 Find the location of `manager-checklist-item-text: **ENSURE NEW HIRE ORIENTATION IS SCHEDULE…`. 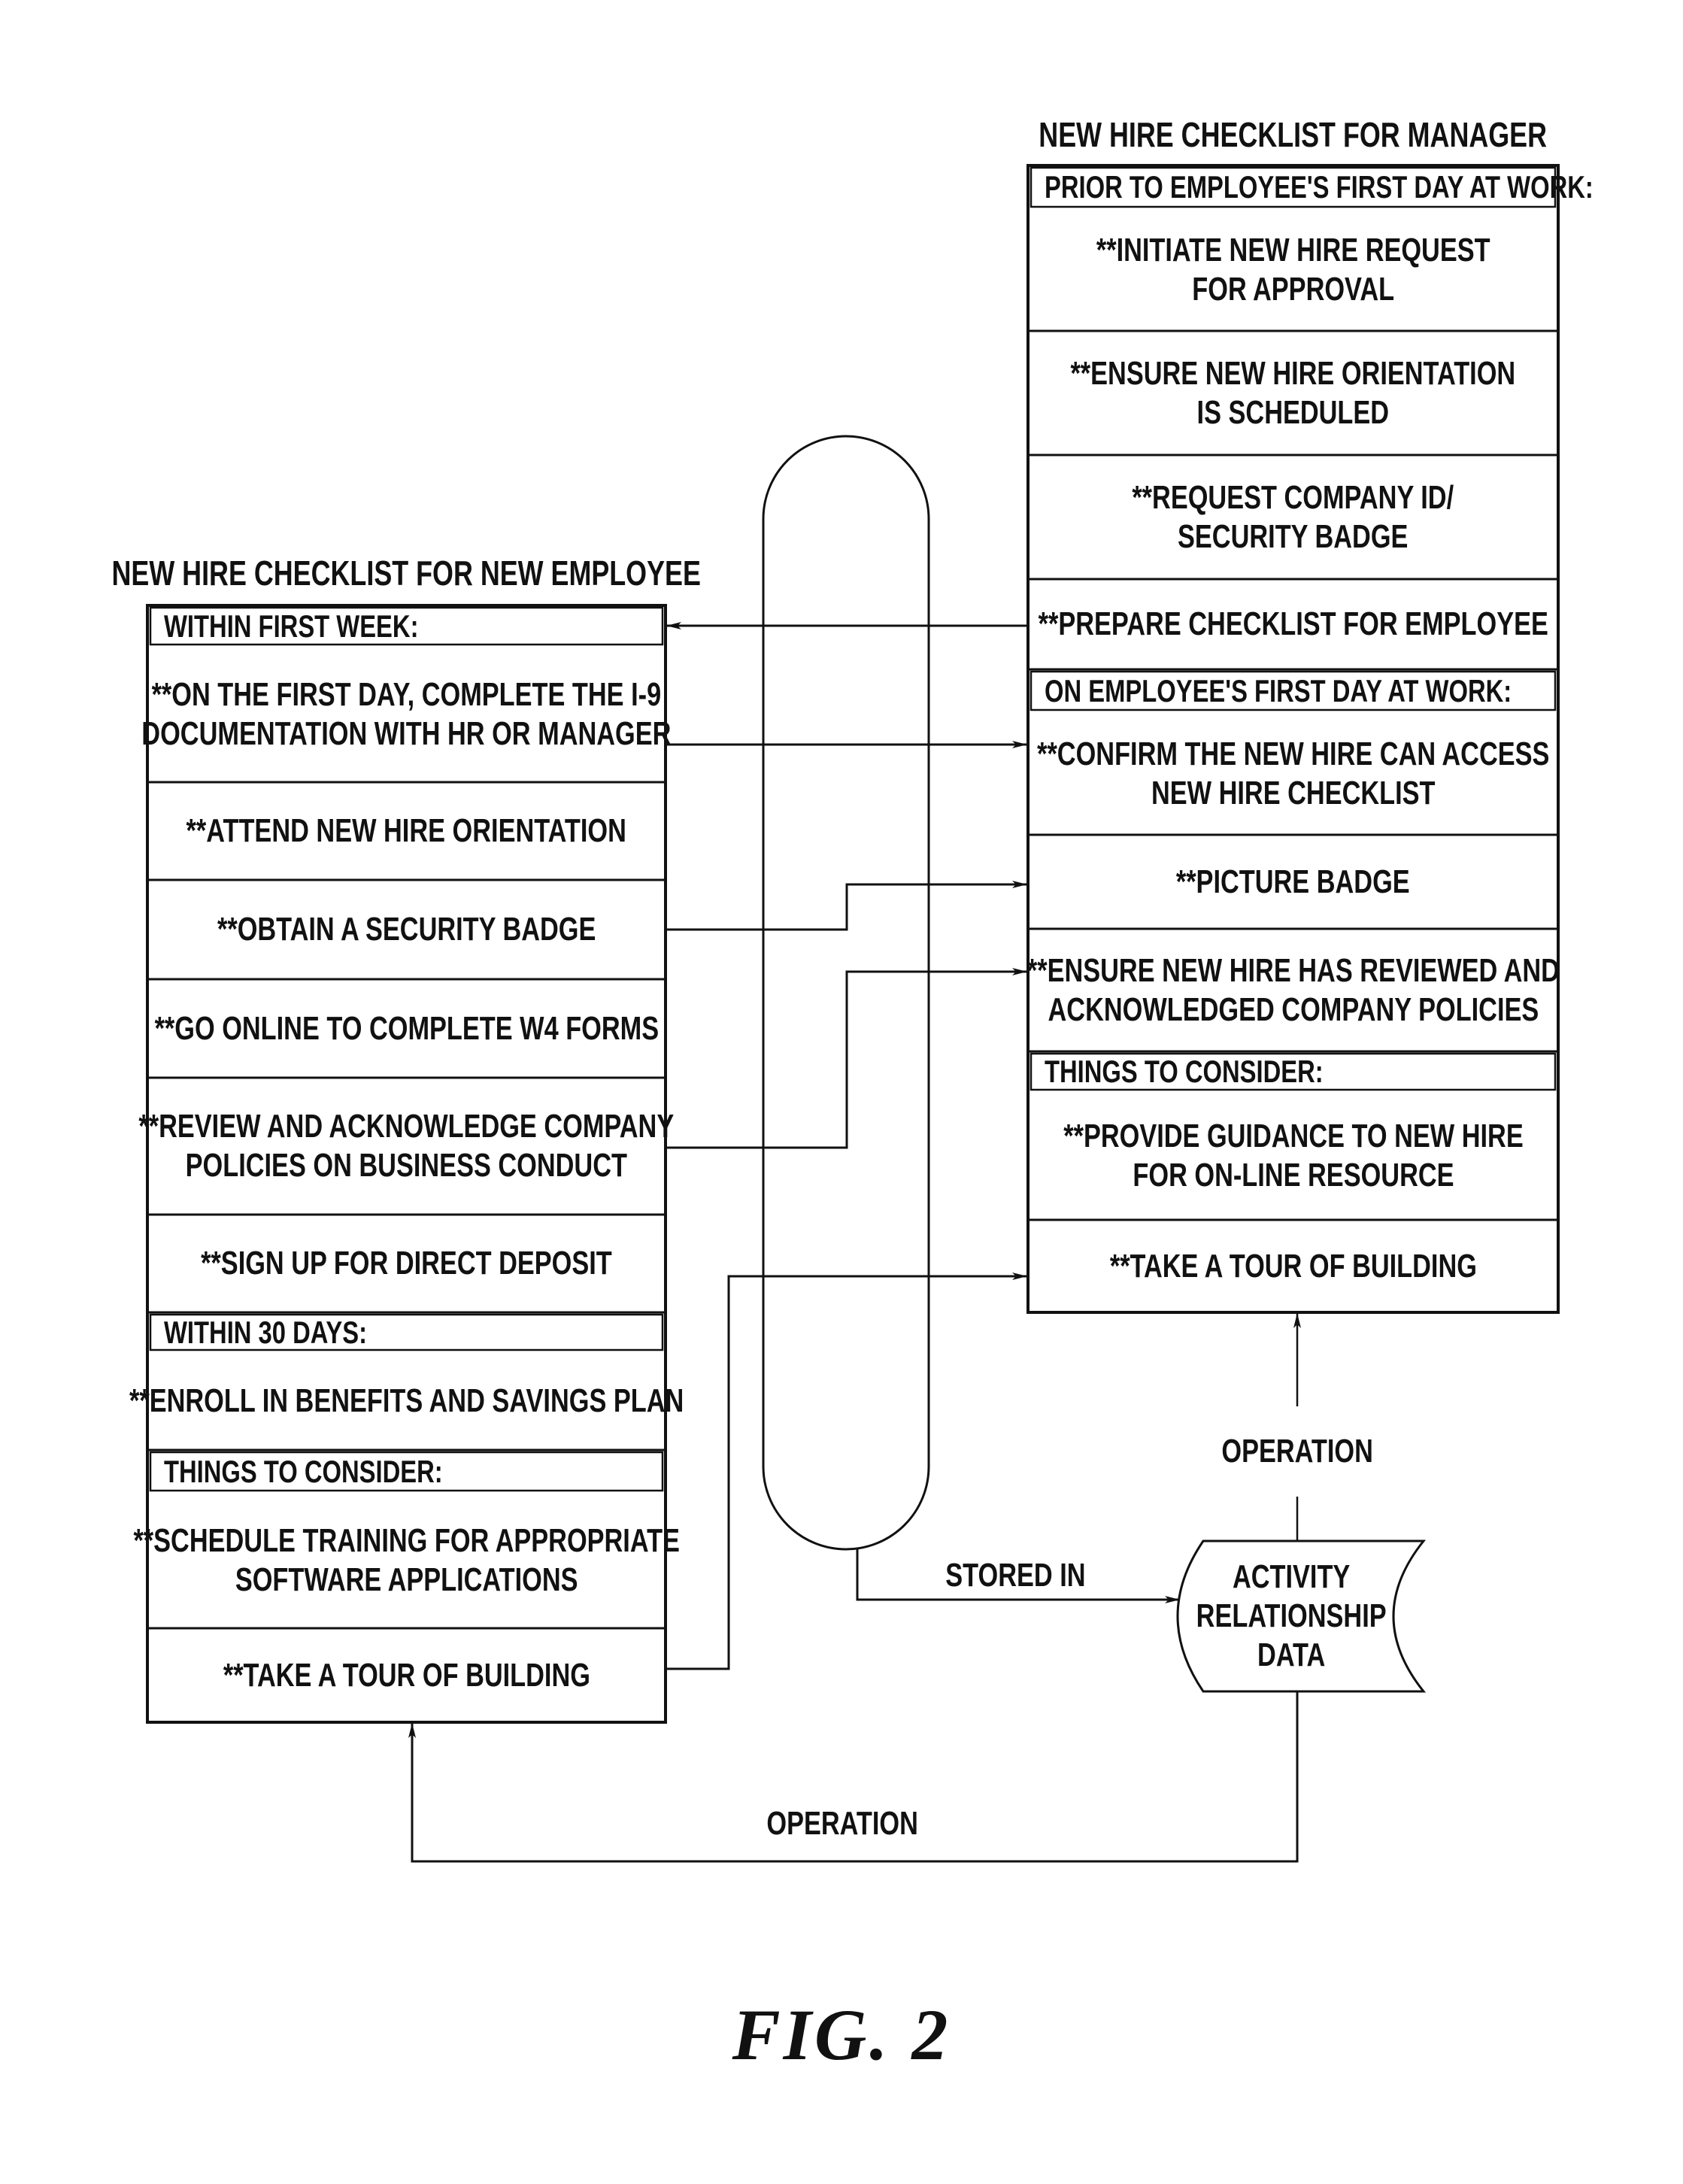

manager-checklist-item-text: **ENSURE NEW HIRE ORIENTATION IS SCHEDULE… is located at coordinates (1293, 393).